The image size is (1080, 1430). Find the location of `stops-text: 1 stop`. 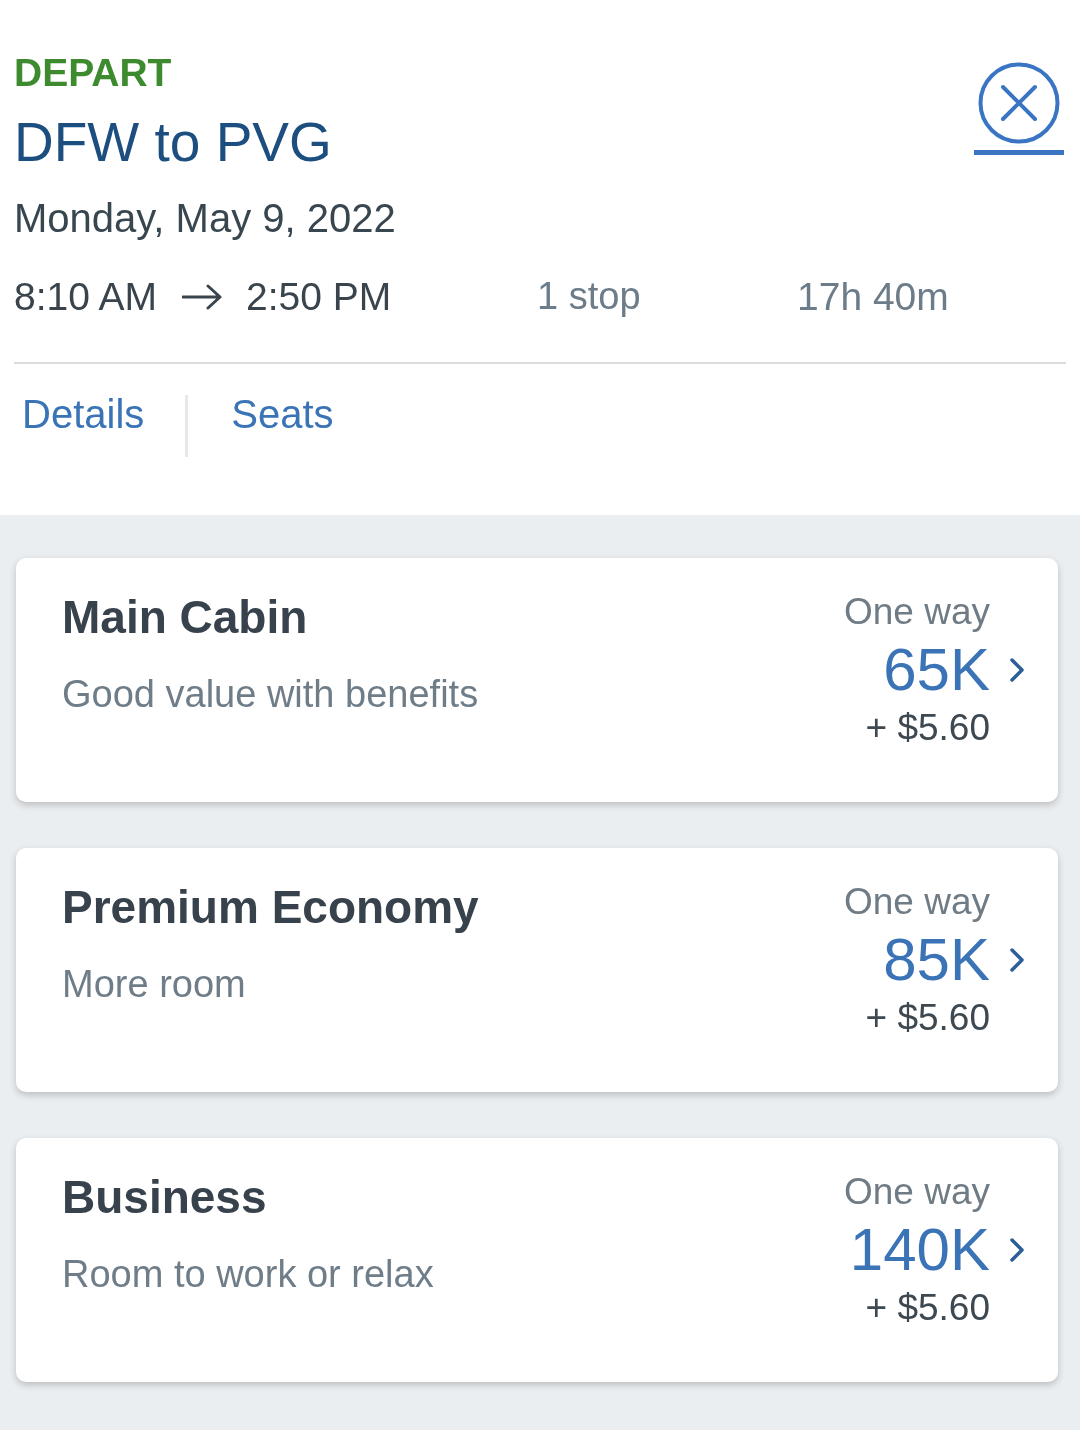

stops-text: 1 stop is located at coordinates (589, 297).